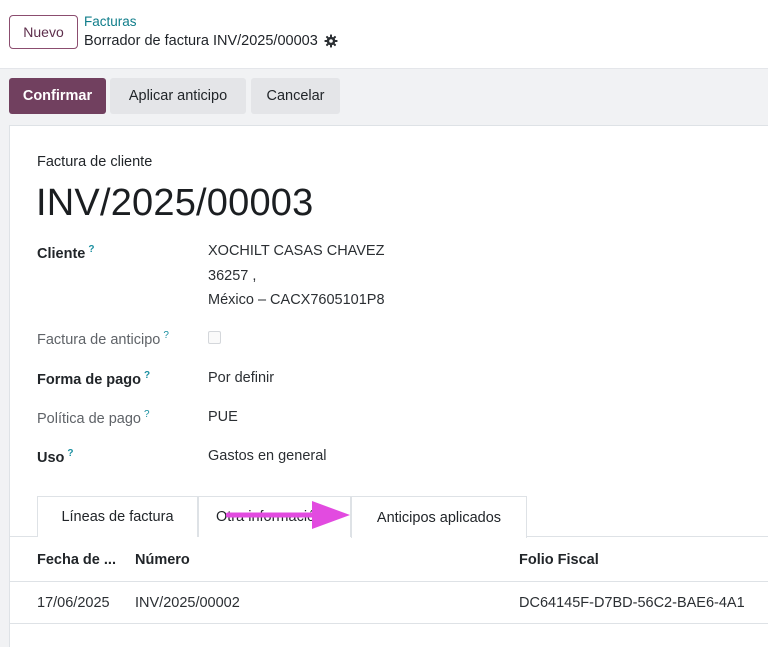 This screenshot has height=647, width=768. Describe the element at coordinates (162, 560) in the screenshot. I see `column-header-numero: Número` at that location.